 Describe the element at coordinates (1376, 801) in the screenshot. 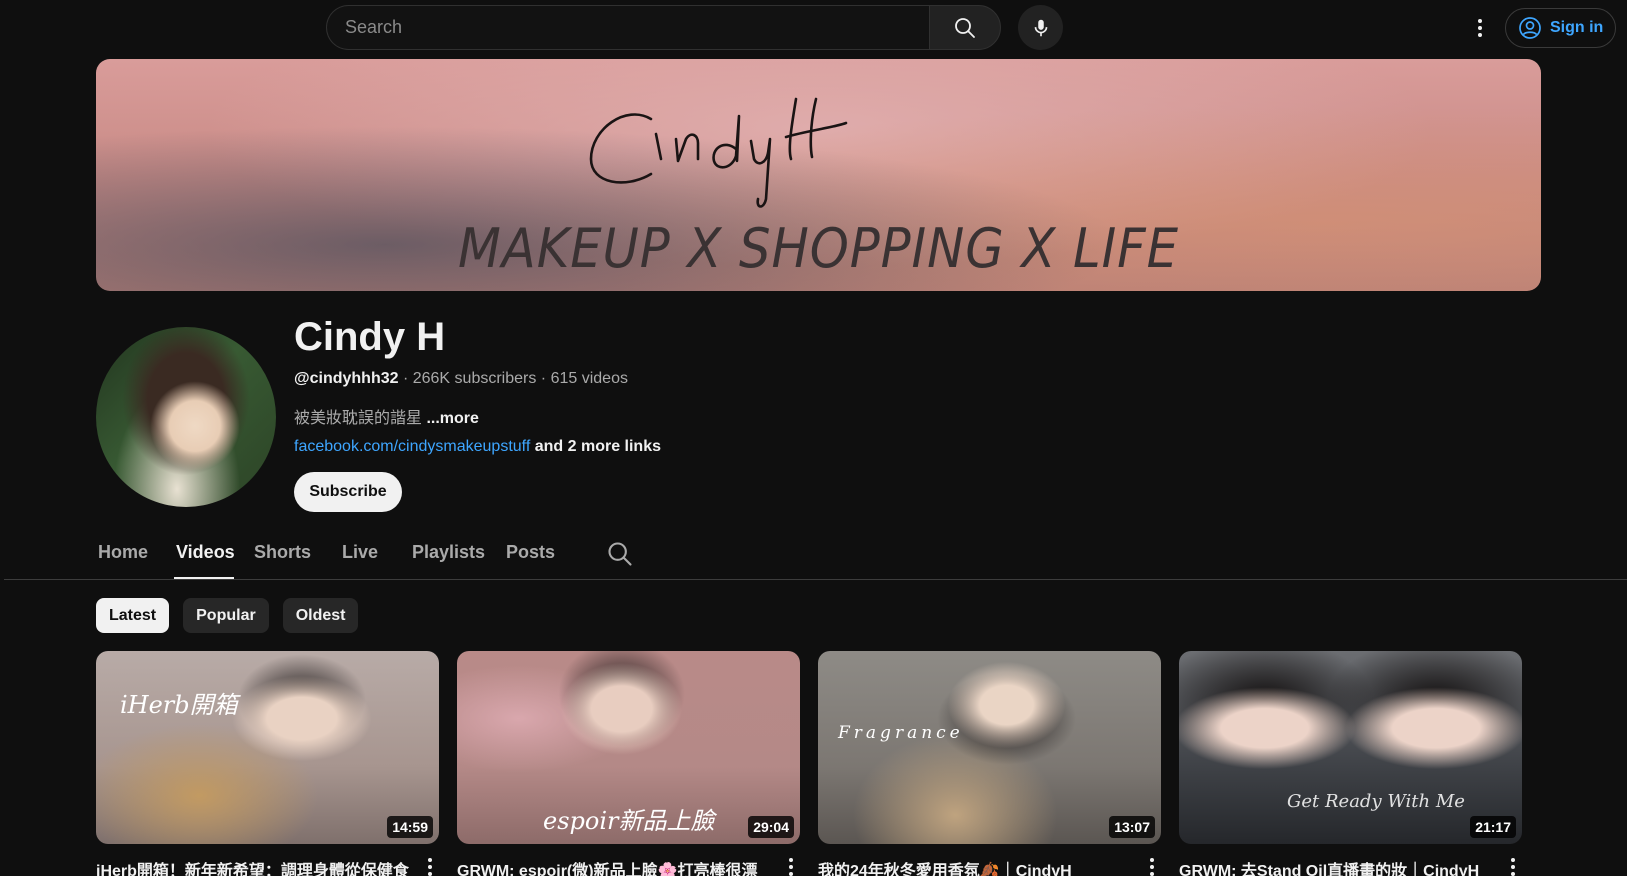

I see `thumbnail-overlay-text: Get Ready With Me` at that location.